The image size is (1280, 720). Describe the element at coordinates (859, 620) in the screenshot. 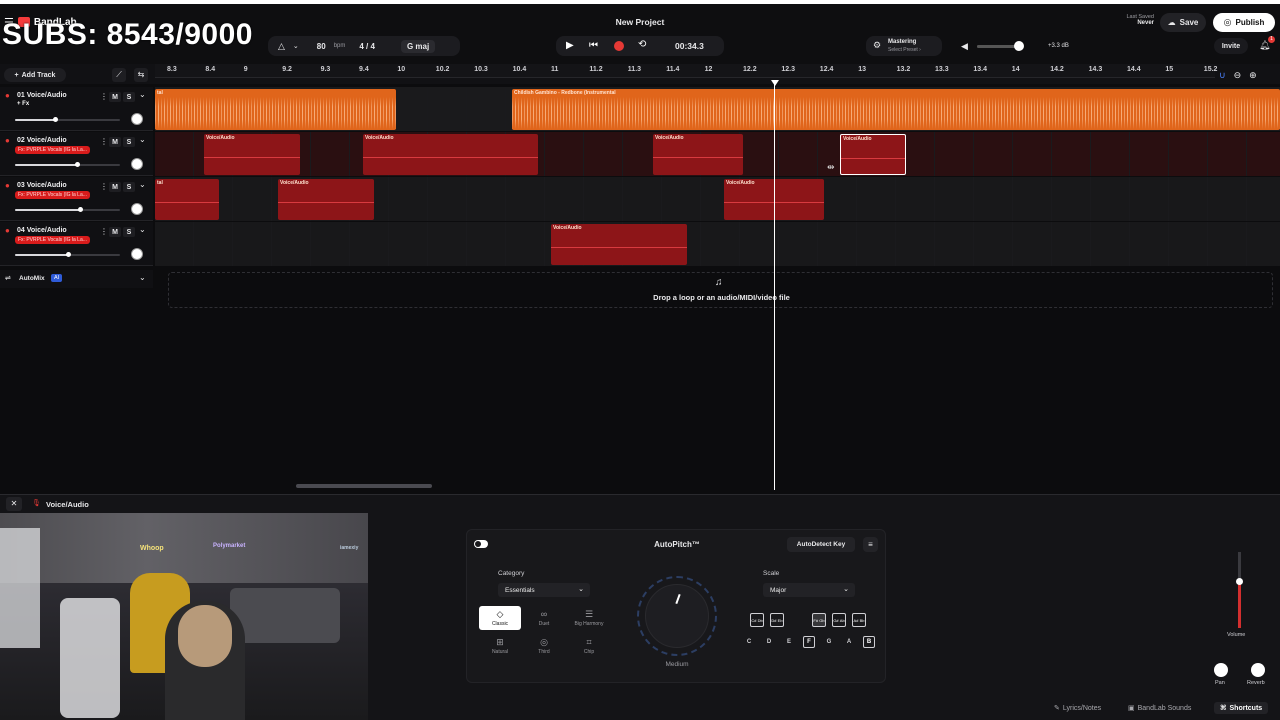

I see `sharp-key: A# Bb` at that location.